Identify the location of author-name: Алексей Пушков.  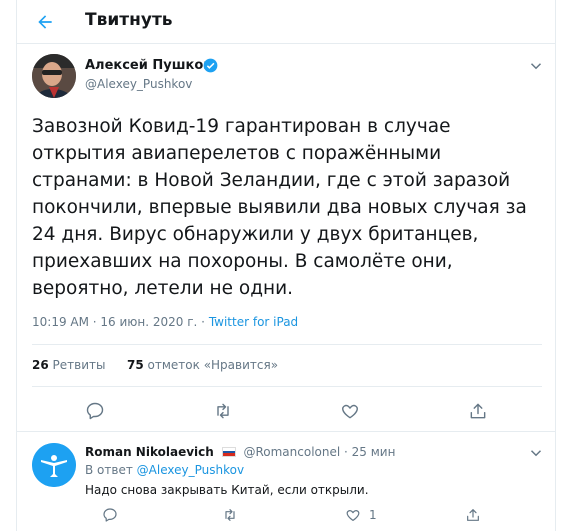
(148, 65).